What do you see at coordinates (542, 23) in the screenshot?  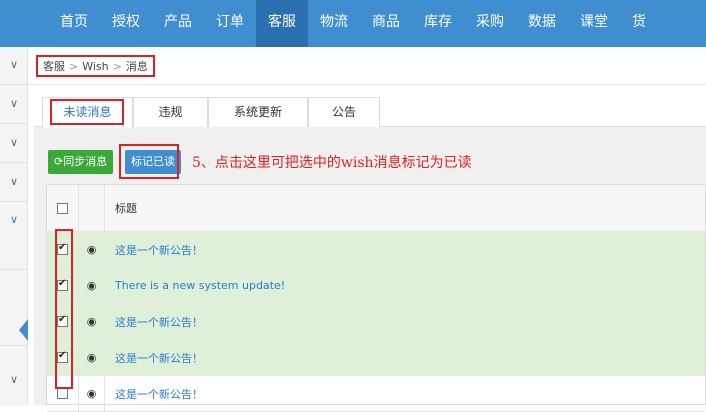 I see `nav-item-data: 数据` at bounding box center [542, 23].